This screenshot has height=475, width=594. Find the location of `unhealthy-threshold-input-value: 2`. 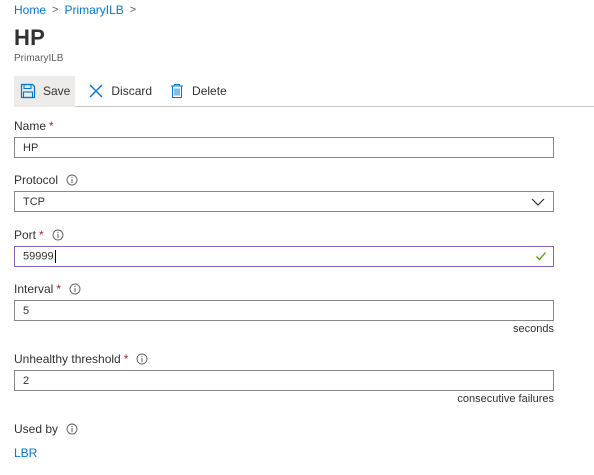

unhealthy-threshold-input-value: 2 is located at coordinates (26, 380).